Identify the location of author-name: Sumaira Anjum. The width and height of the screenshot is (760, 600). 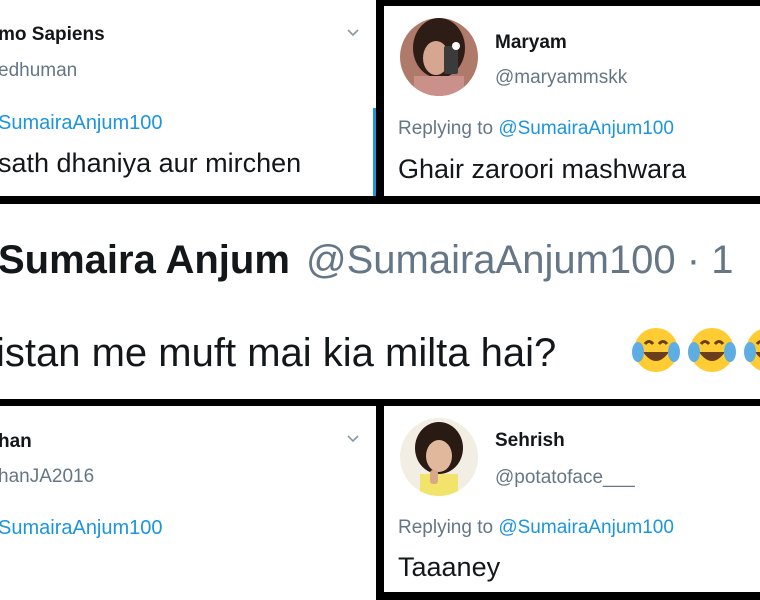
(145, 260).